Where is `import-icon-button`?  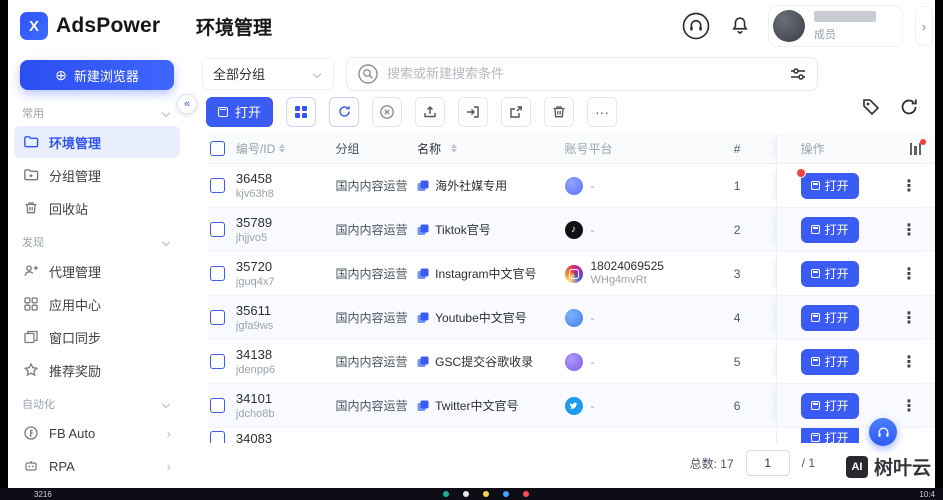 import-icon-button is located at coordinates (473, 111).